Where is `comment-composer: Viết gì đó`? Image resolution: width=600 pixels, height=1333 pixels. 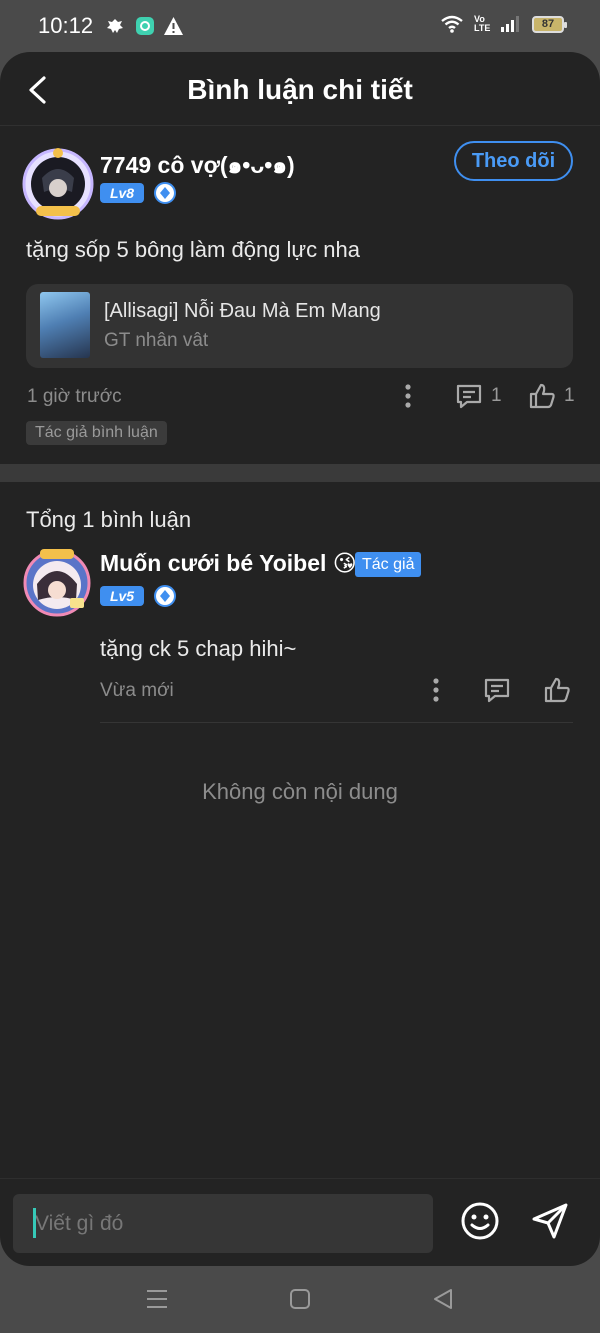 comment-composer: Viết gì đó is located at coordinates (300, 1222).